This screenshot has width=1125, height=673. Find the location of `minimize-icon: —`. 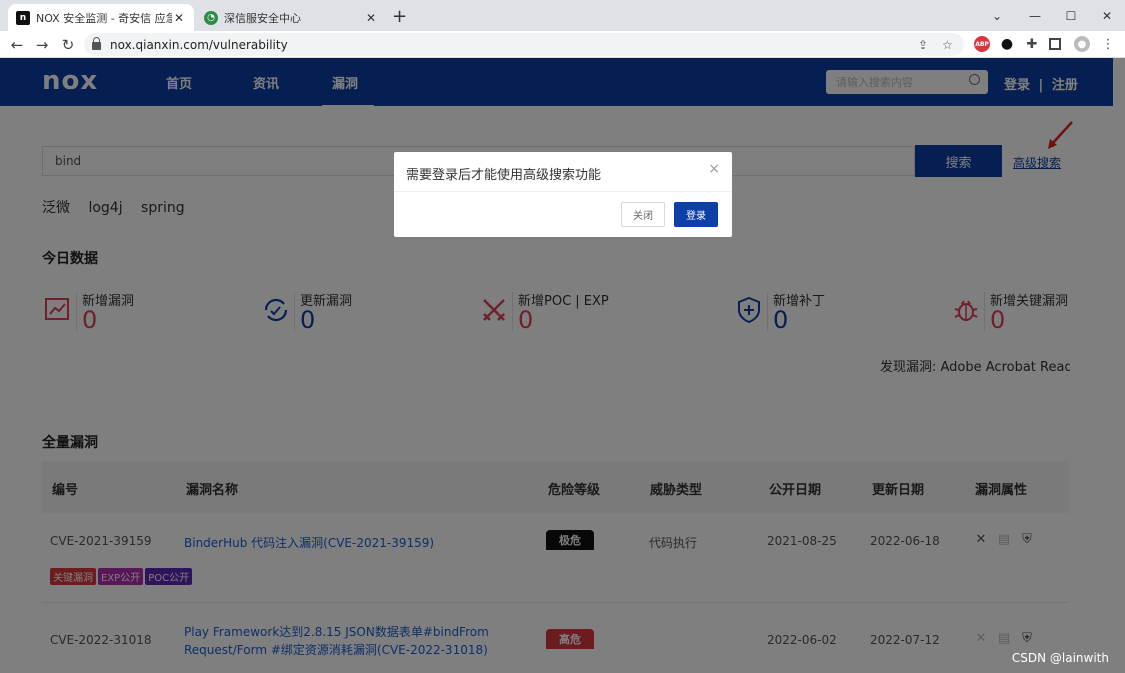

minimize-icon: — is located at coordinates (1035, 15).